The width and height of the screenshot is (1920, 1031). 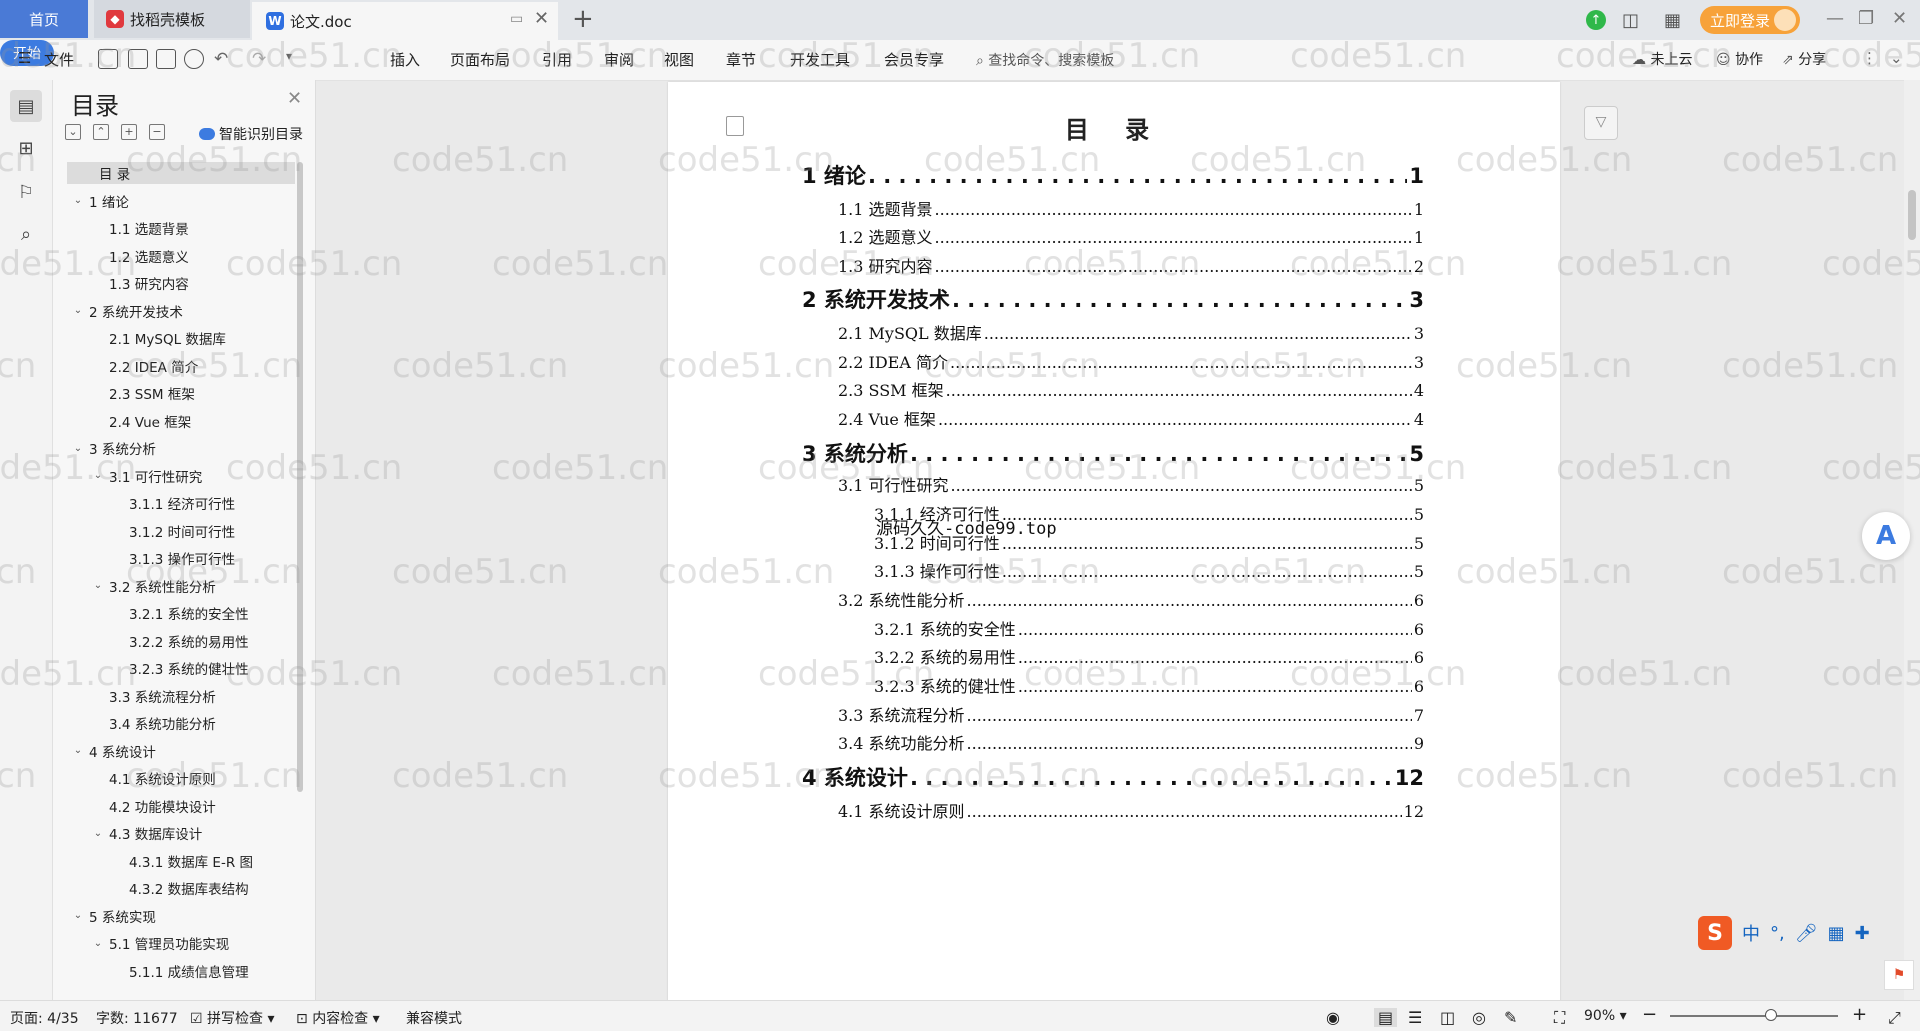 I want to click on ribbon-tab-layout: 页面布局, so click(x=480, y=59).